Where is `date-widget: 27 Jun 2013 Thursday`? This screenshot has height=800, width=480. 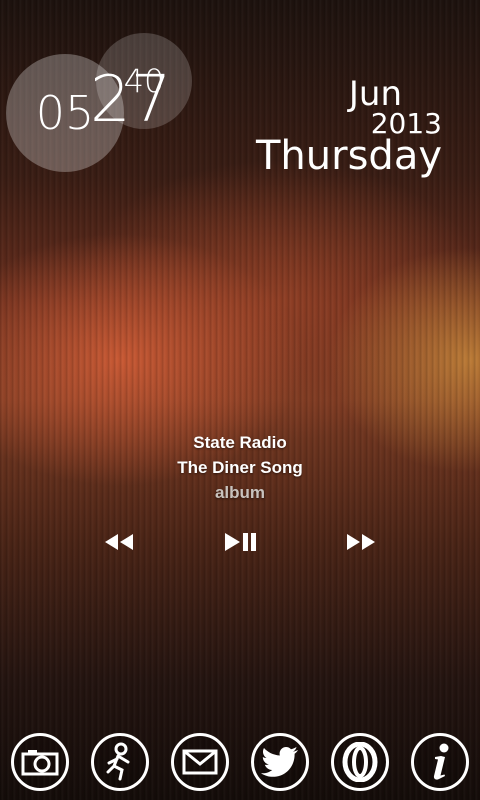 date-widget: 27 Jun 2013 Thursday is located at coordinates (266, 123).